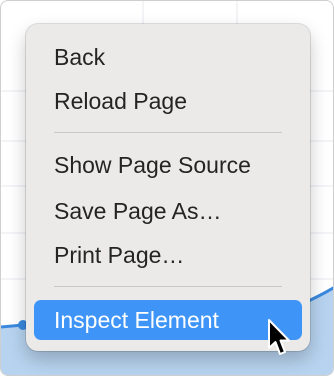 This screenshot has height=376, width=334. I want to click on arrow-pointer-icon, so click(279, 337).